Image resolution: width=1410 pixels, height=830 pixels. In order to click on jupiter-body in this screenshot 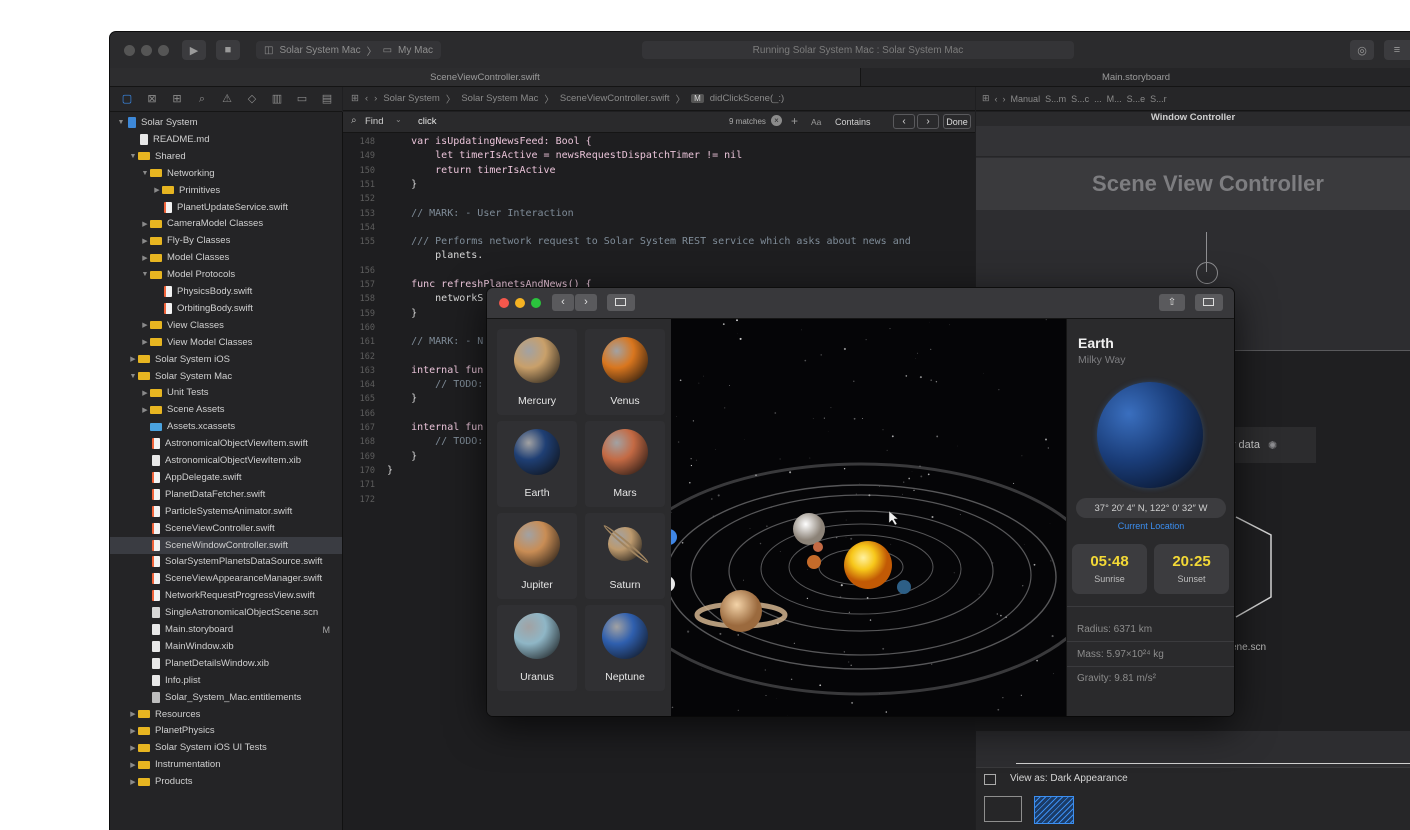, I will do `click(809, 529)`.